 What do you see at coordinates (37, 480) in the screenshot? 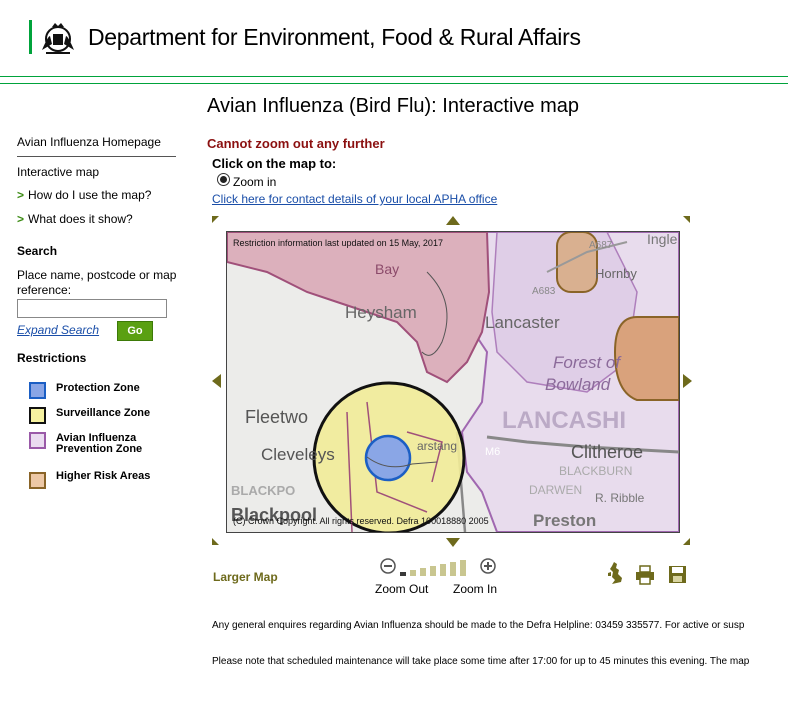
I see `higher-risk-swatch` at bounding box center [37, 480].